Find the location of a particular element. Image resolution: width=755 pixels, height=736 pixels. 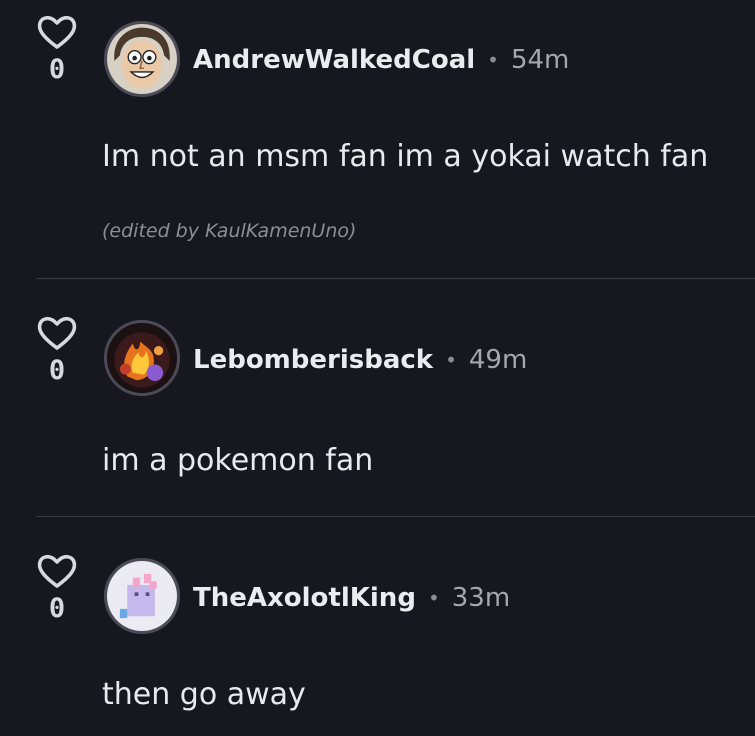

comment-header: AndrewWalkedCoal • 54m is located at coordinates (381, 60).